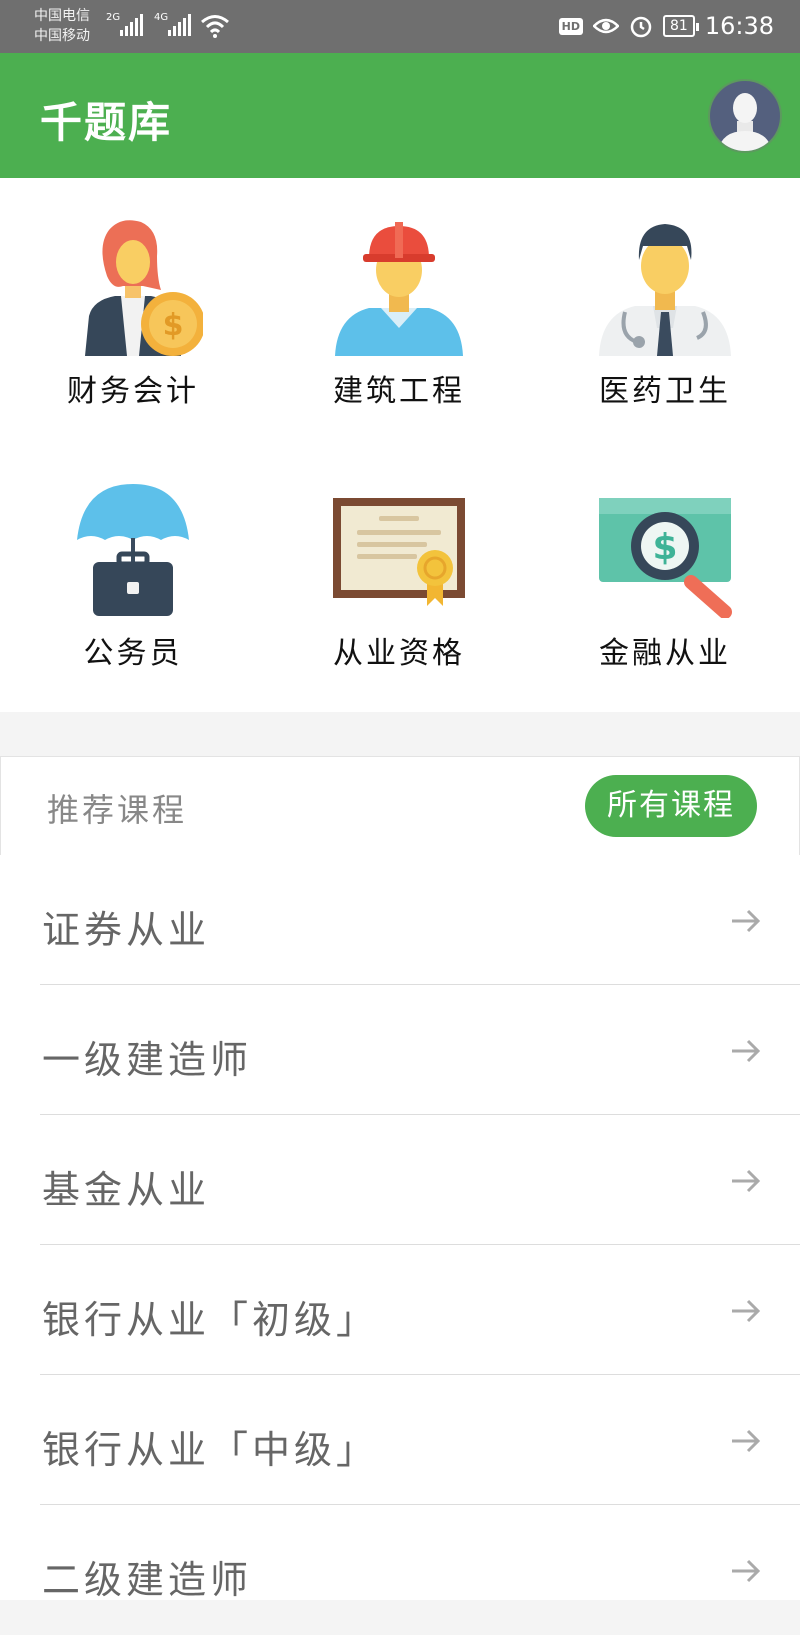  Describe the element at coordinates (117, 810) in the screenshot. I see `recommend-title: 推荐课程` at that location.